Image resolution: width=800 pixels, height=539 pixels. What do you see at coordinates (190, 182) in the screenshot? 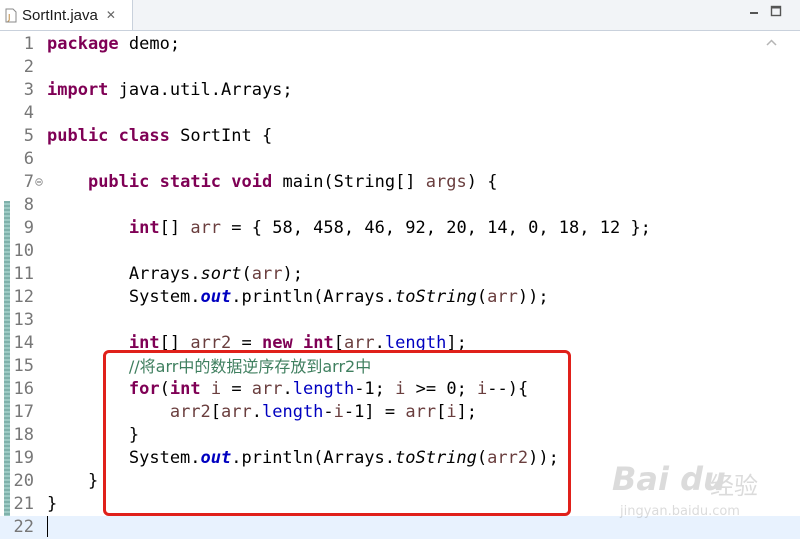
I see `code-token: static` at bounding box center [190, 182].